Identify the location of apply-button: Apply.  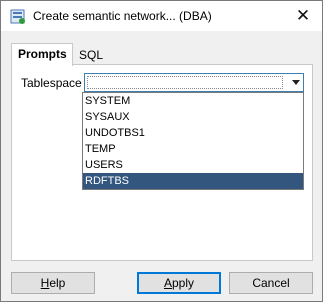
(179, 283).